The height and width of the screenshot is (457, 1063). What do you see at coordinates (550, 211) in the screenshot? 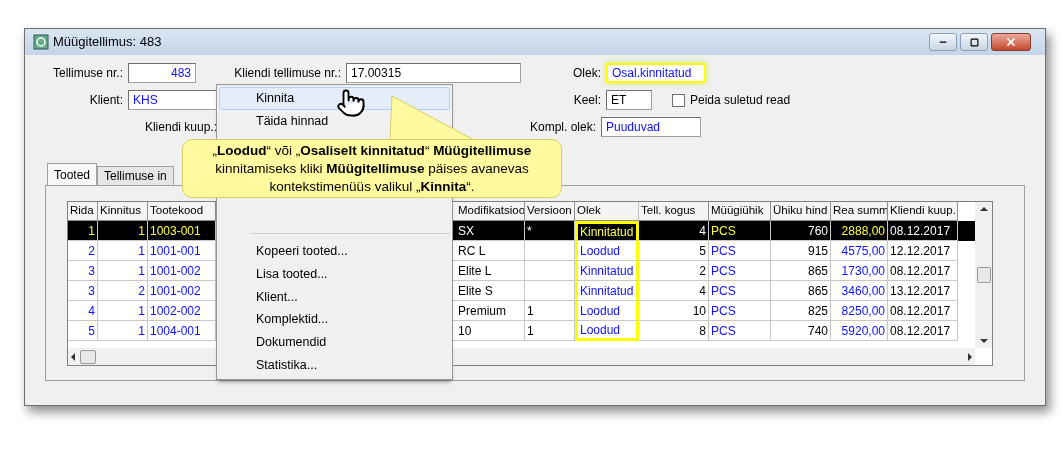
I see `column-header: Versioon` at bounding box center [550, 211].